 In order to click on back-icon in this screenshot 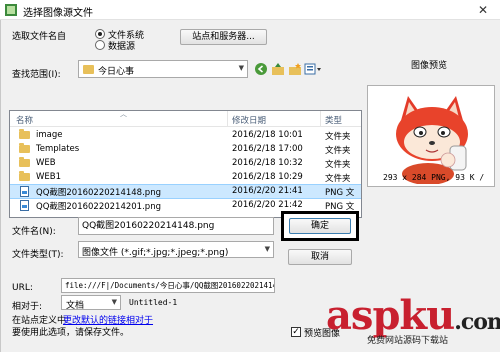, I will do `click(261, 69)`.